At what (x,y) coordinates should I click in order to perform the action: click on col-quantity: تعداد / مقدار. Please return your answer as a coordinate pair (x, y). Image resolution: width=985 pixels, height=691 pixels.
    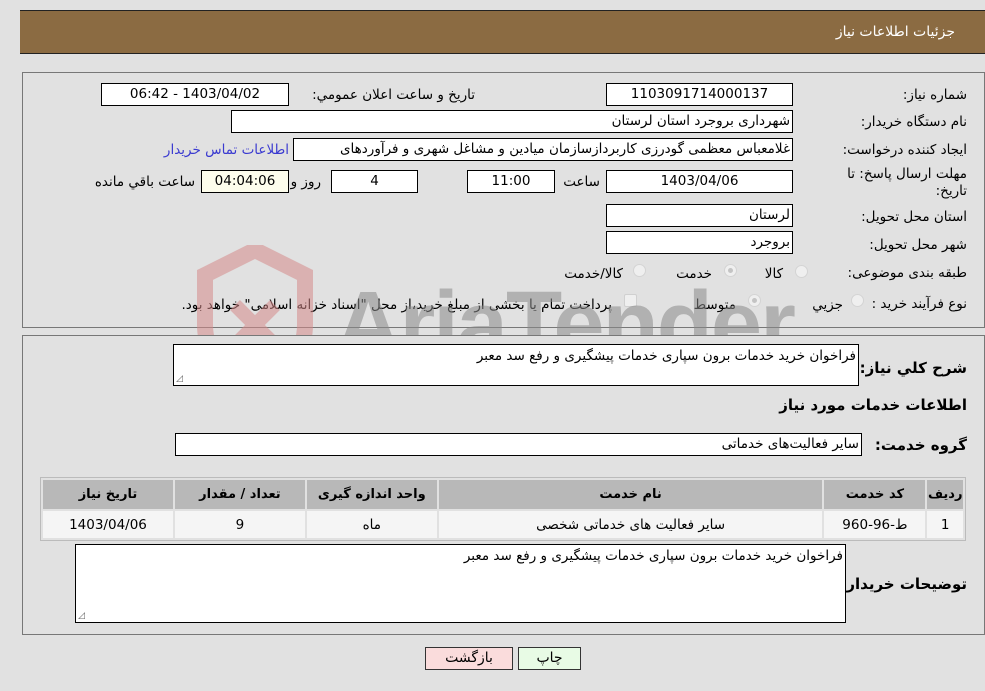
    Looking at the image, I should click on (239, 494).